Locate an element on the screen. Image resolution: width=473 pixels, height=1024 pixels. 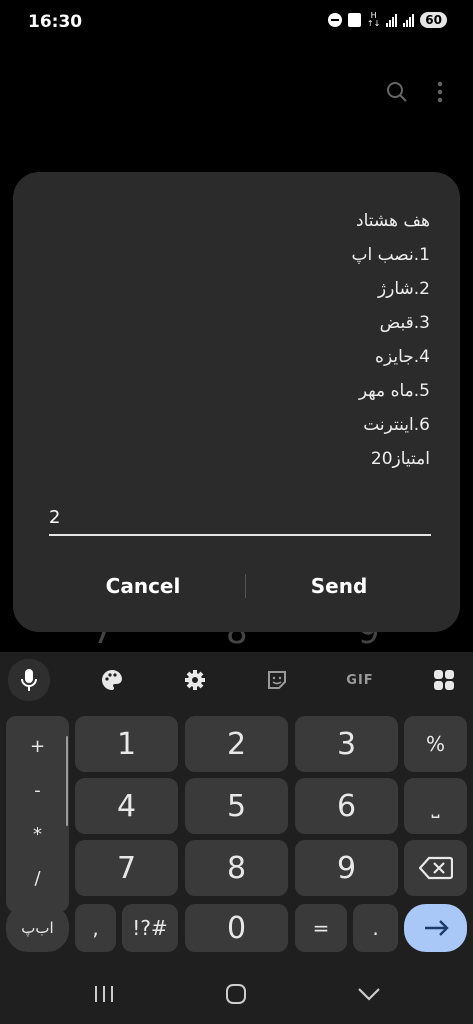
space-key: ⎵ is located at coordinates (435, 806).